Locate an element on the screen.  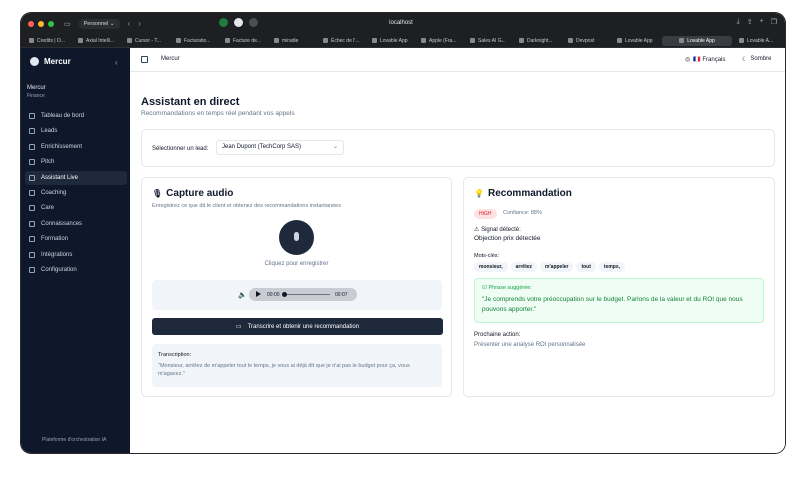
url-text: localhost is located at coordinates (401, 23).